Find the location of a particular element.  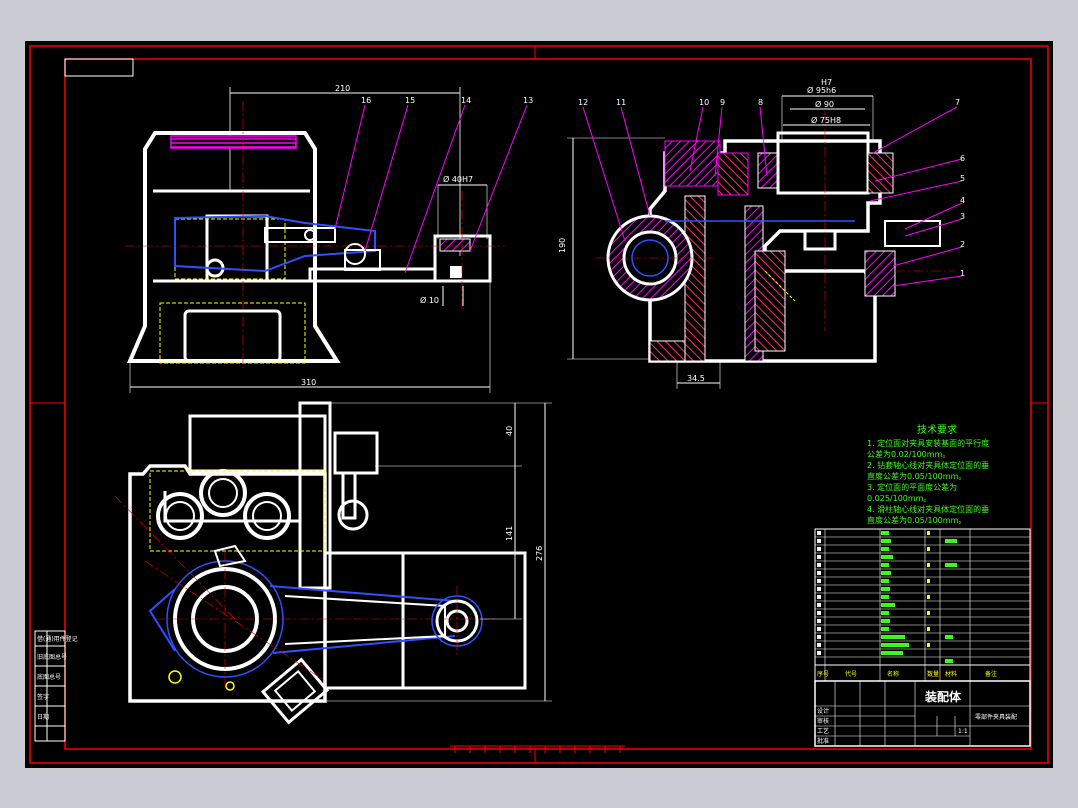

front-view: 210 Ø 40H7 Ø 10 310 16 15 14 13 is located at coordinates (329, 238).